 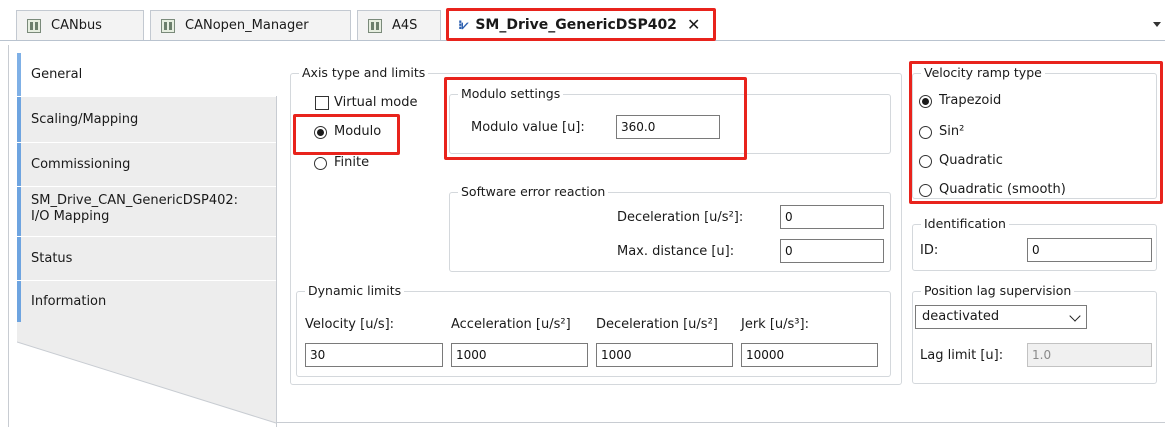 What do you see at coordinates (352, 162) in the screenshot?
I see `finite-label: Finite` at bounding box center [352, 162].